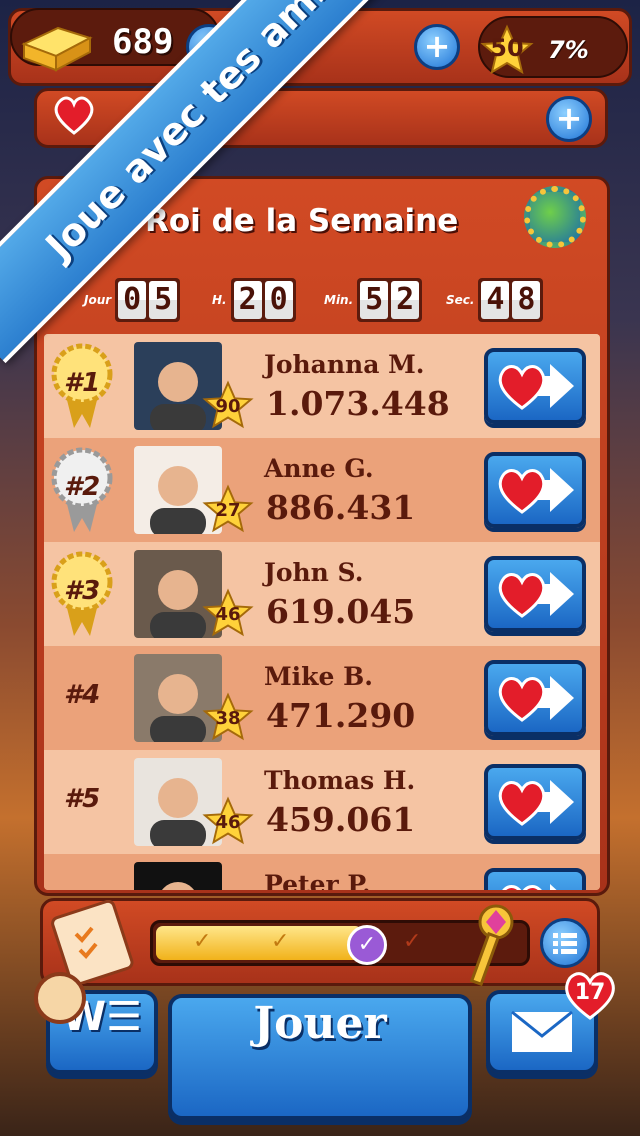 The image size is (640, 1136). What do you see at coordinates (228, 510) in the screenshot?
I see `player-level: 27` at bounding box center [228, 510].